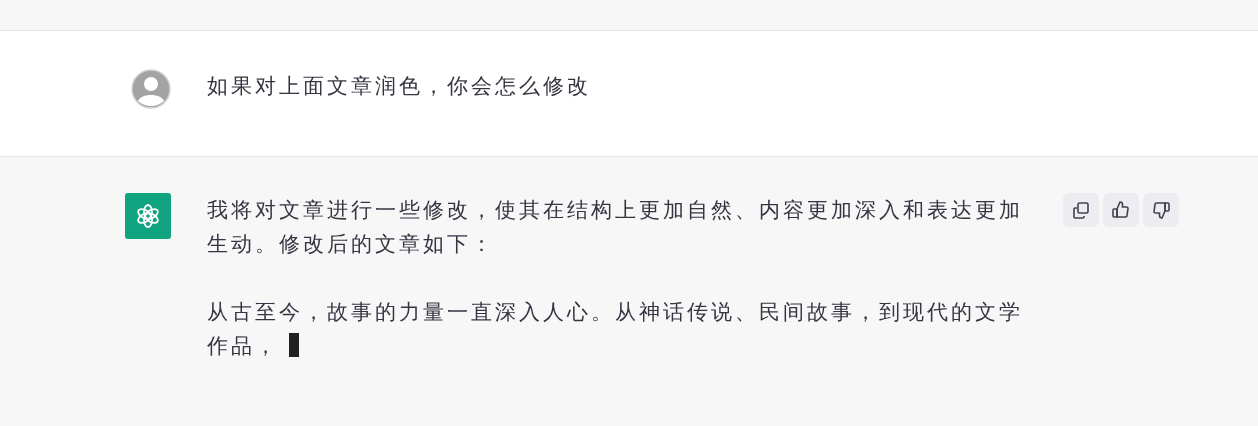  I want to click on copy-button, so click(1081, 210).